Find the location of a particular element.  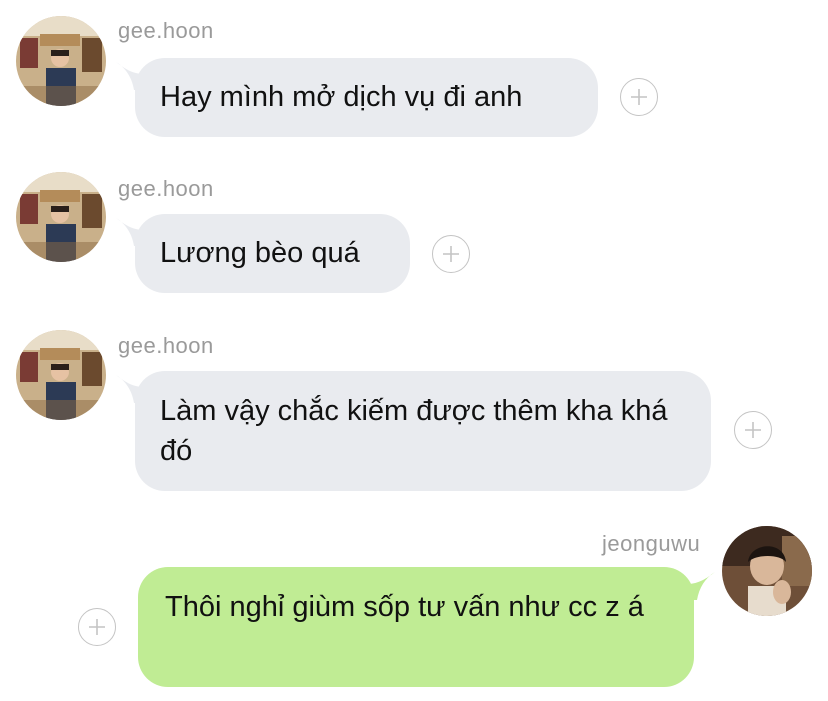

message-bubble: Hay mình mở dịch vụ đi anh is located at coordinates (366, 97).